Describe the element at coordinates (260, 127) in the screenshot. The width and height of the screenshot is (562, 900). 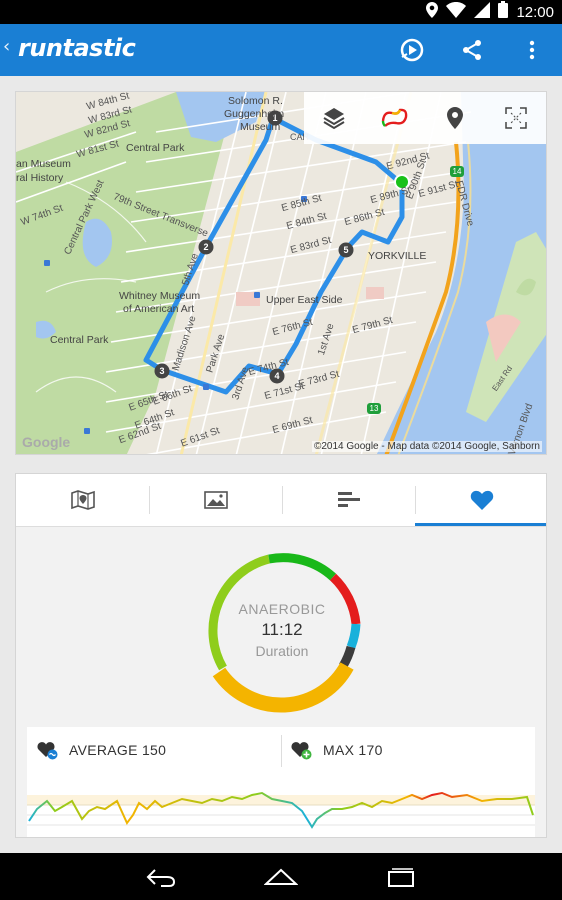
I see `map-label: Museum` at that location.